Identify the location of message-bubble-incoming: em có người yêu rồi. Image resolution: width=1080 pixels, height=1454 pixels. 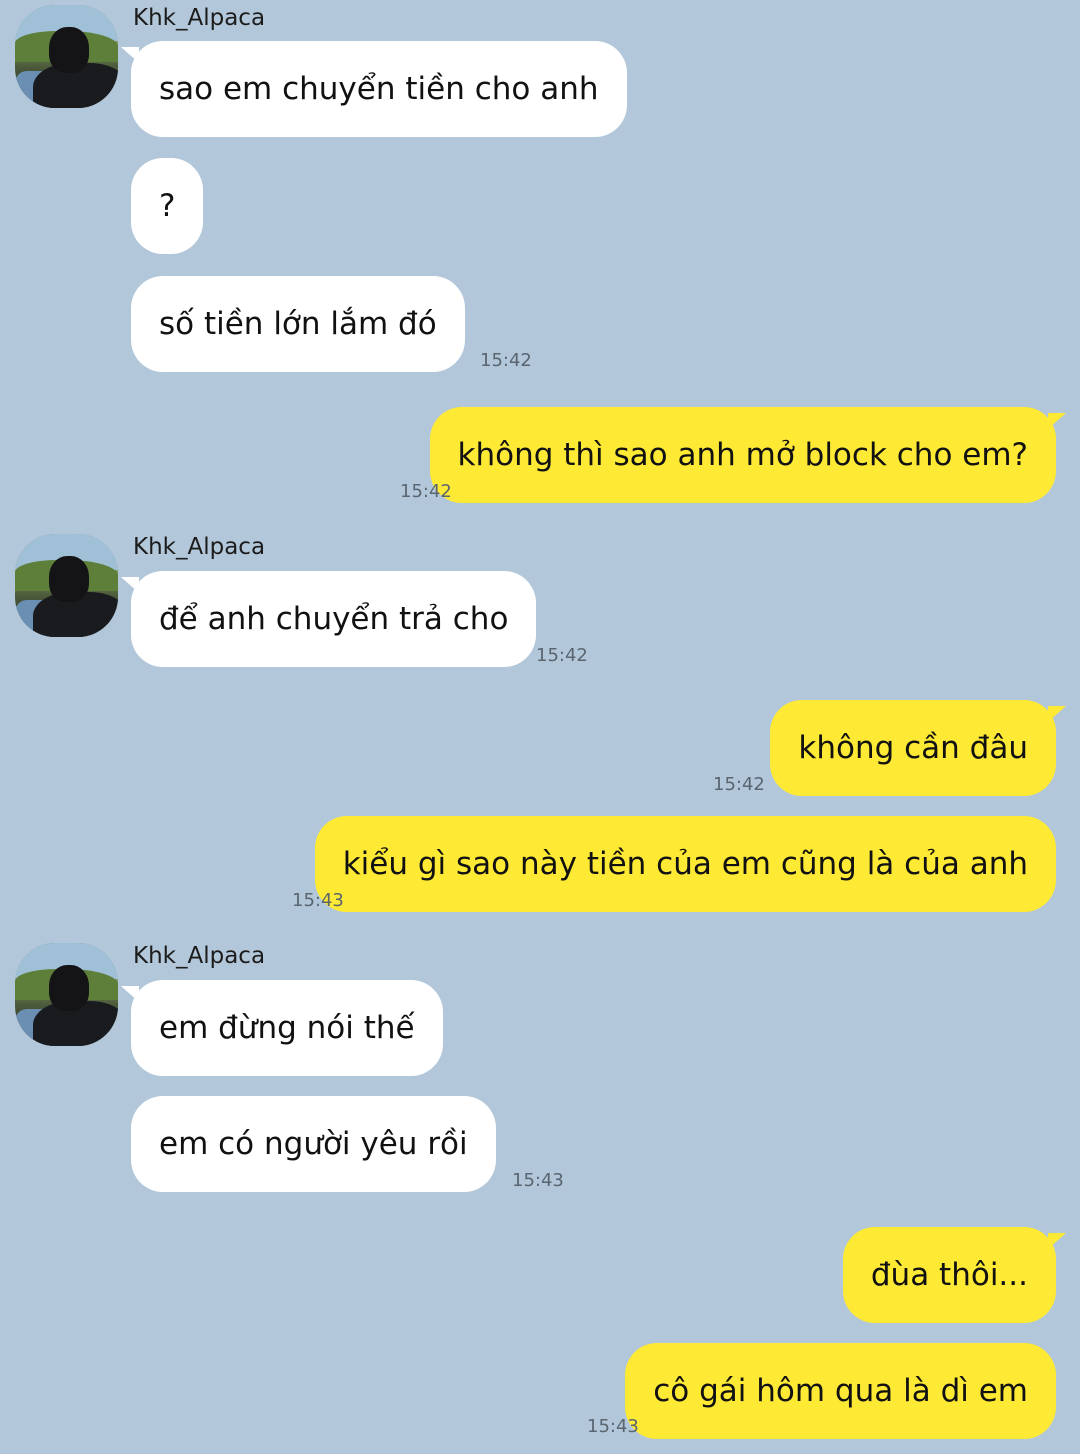
(313, 1144).